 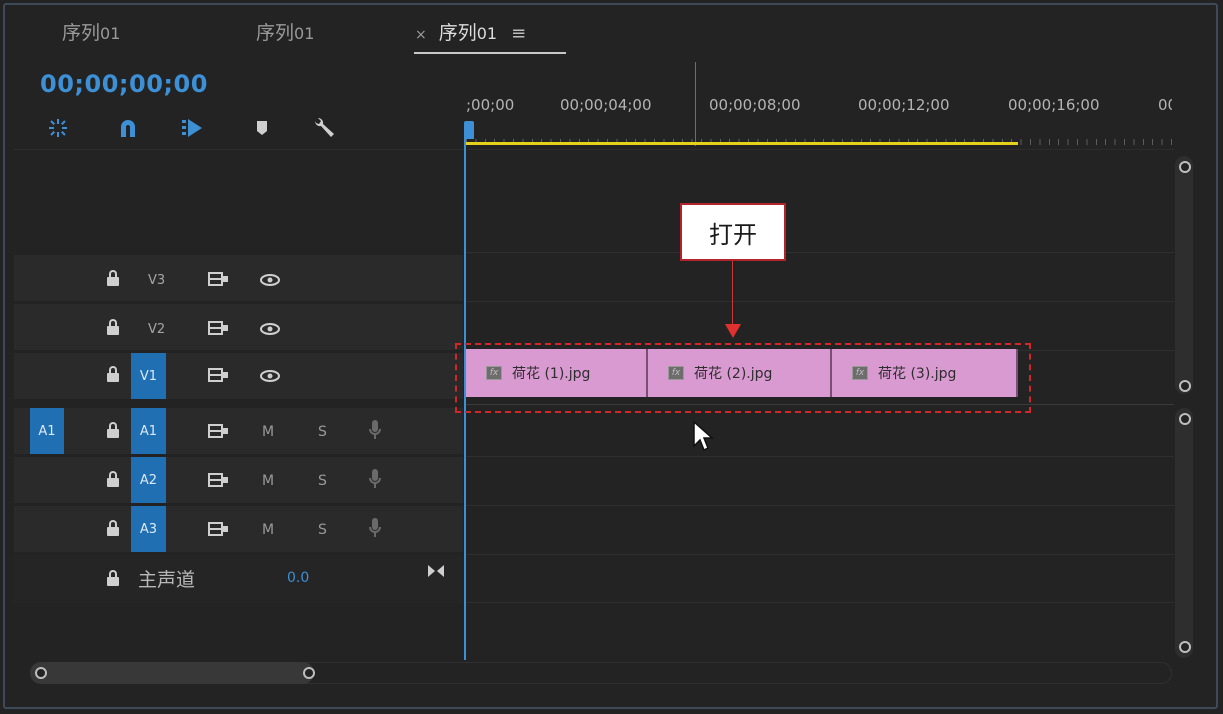 What do you see at coordinates (309, 673) in the screenshot?
I see `zoom-handle-right` at bounding box center [309, 673].